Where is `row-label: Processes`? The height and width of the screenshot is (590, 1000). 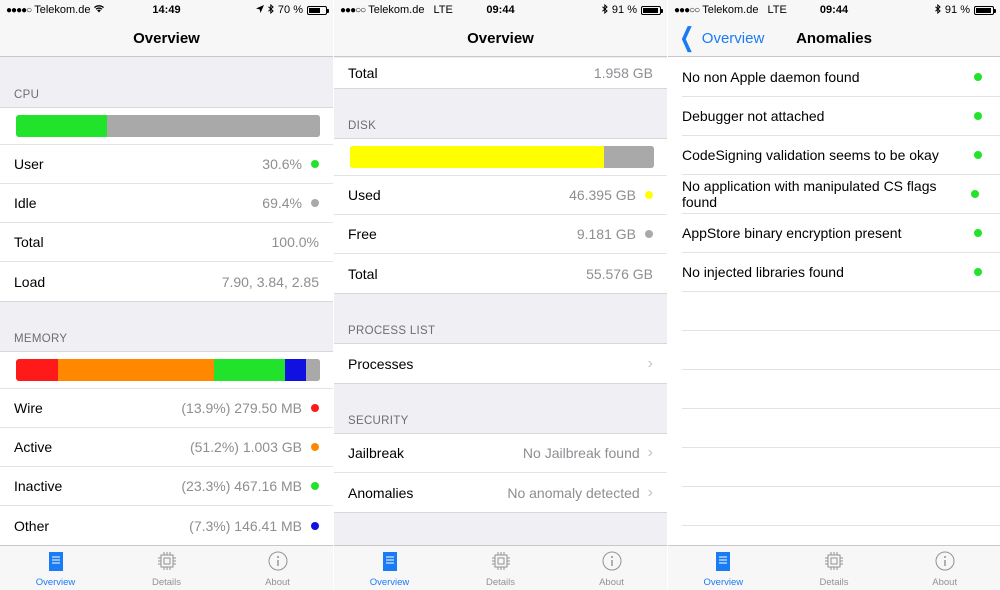
row-label: Processes is located at coordinates (381, 363).